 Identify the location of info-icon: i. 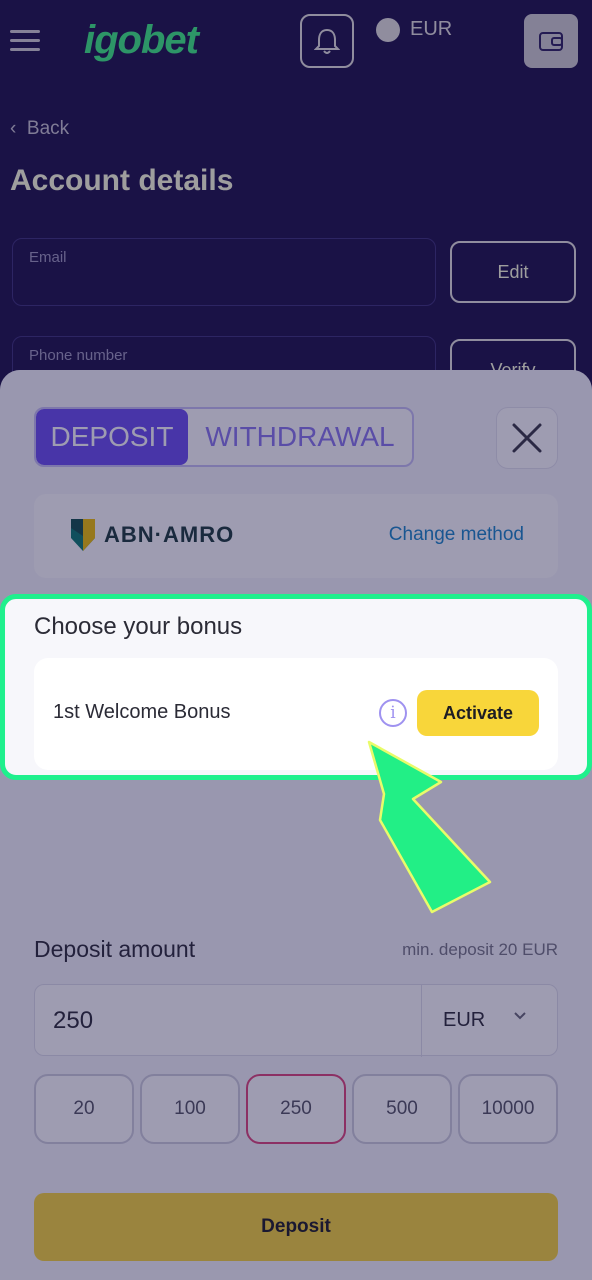
(393, 713).